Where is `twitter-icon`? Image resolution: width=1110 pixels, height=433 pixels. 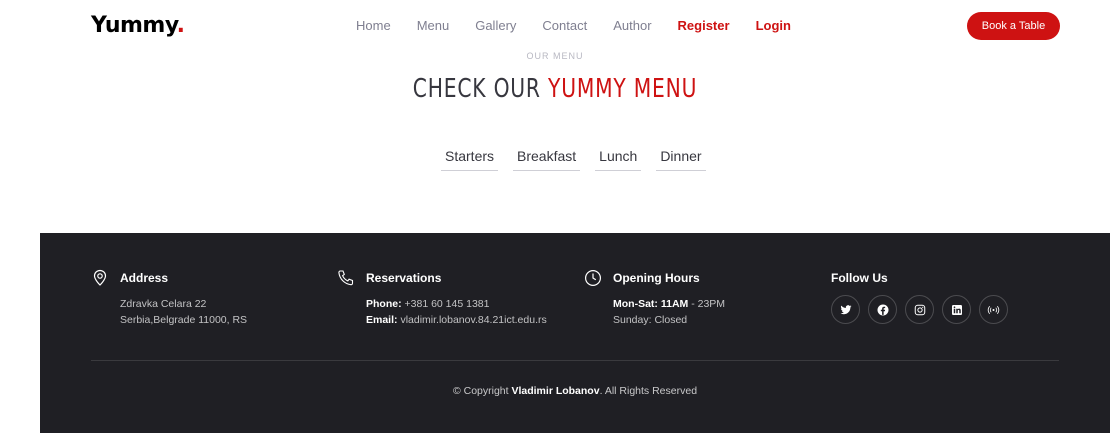 twitter-icon is located at coordinates (845, 309).